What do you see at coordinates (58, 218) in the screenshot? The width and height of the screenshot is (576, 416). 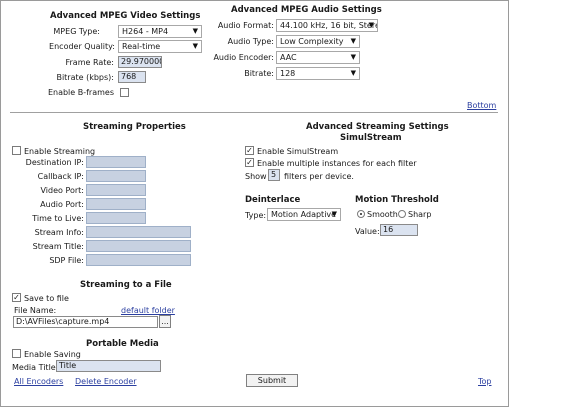 I see `ttl-label: Time to Live:` at bounding box center [58, 218].